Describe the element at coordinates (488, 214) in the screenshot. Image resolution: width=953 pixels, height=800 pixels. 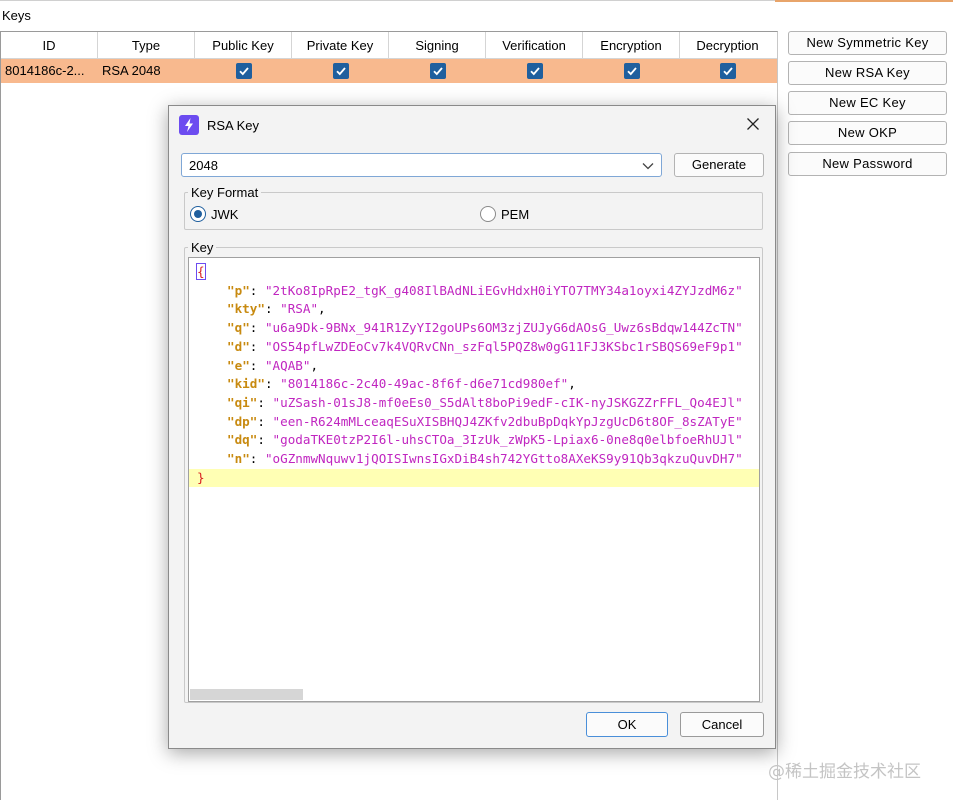
I see `radio-unselected-icon` at that location.